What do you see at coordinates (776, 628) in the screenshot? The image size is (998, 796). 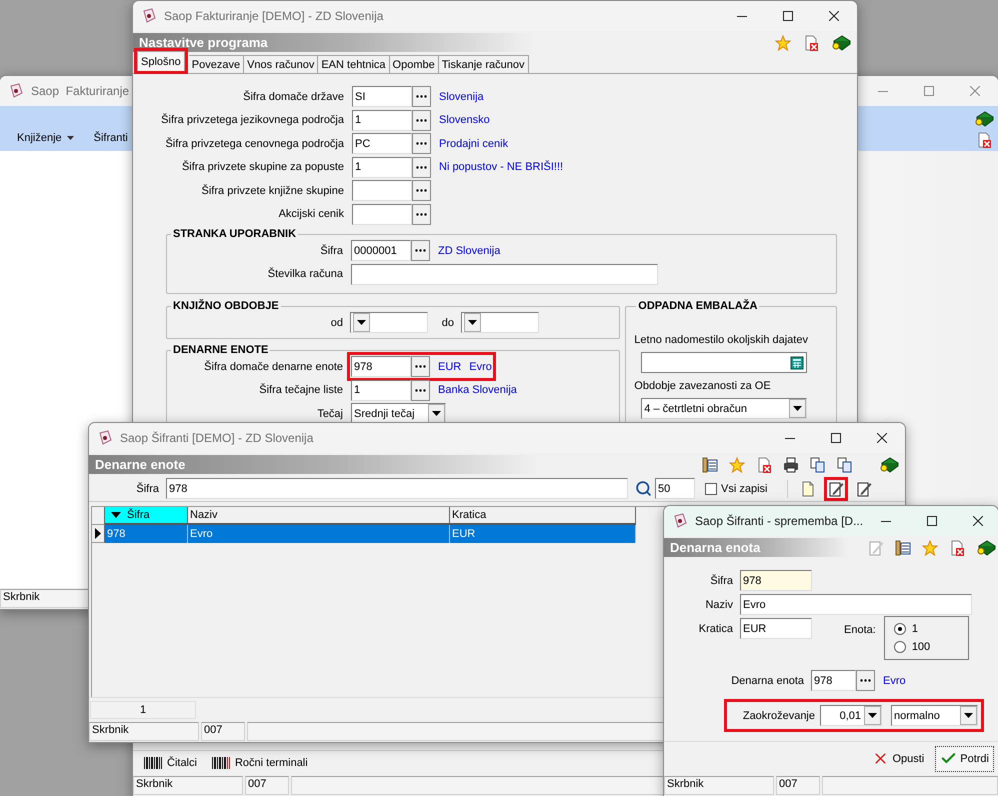 I see `abbreviation-field: EUR` at bounding box center [776, 628].